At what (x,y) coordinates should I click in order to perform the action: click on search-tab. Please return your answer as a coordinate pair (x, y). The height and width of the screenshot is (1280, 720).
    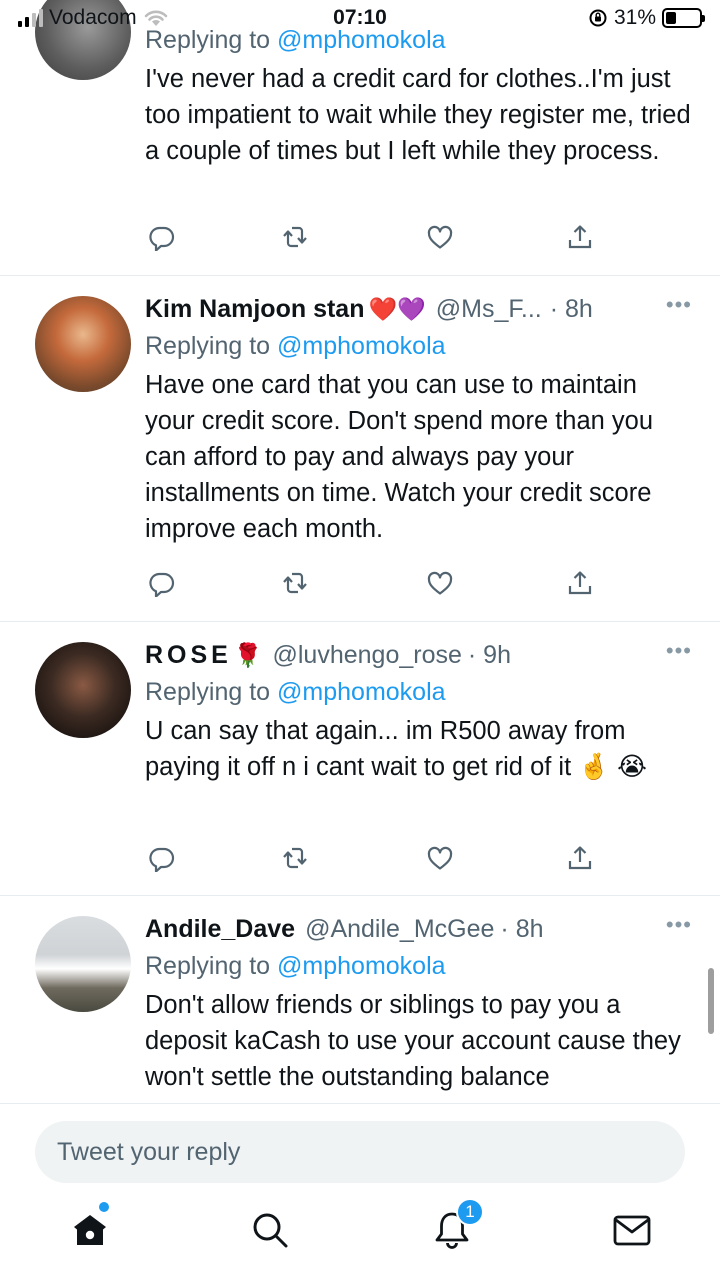
    Looking at the image, I should click on (270, 1230).